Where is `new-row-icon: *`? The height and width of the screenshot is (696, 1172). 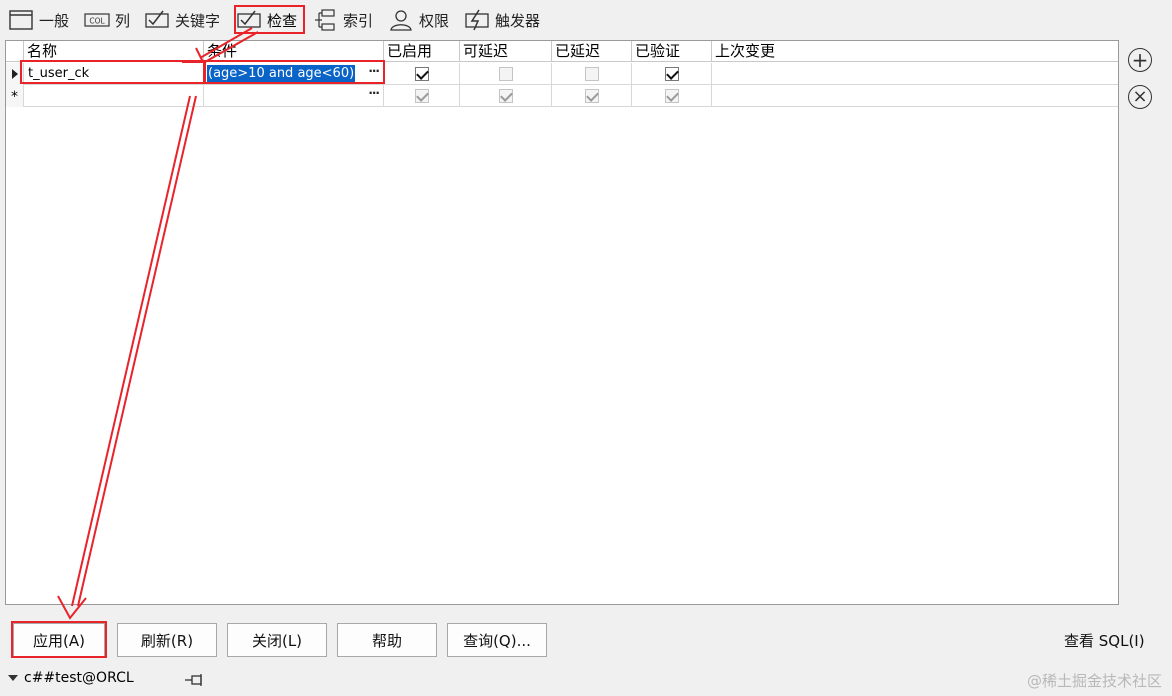
new-row-icon: * is located at coordinates (14, 97).